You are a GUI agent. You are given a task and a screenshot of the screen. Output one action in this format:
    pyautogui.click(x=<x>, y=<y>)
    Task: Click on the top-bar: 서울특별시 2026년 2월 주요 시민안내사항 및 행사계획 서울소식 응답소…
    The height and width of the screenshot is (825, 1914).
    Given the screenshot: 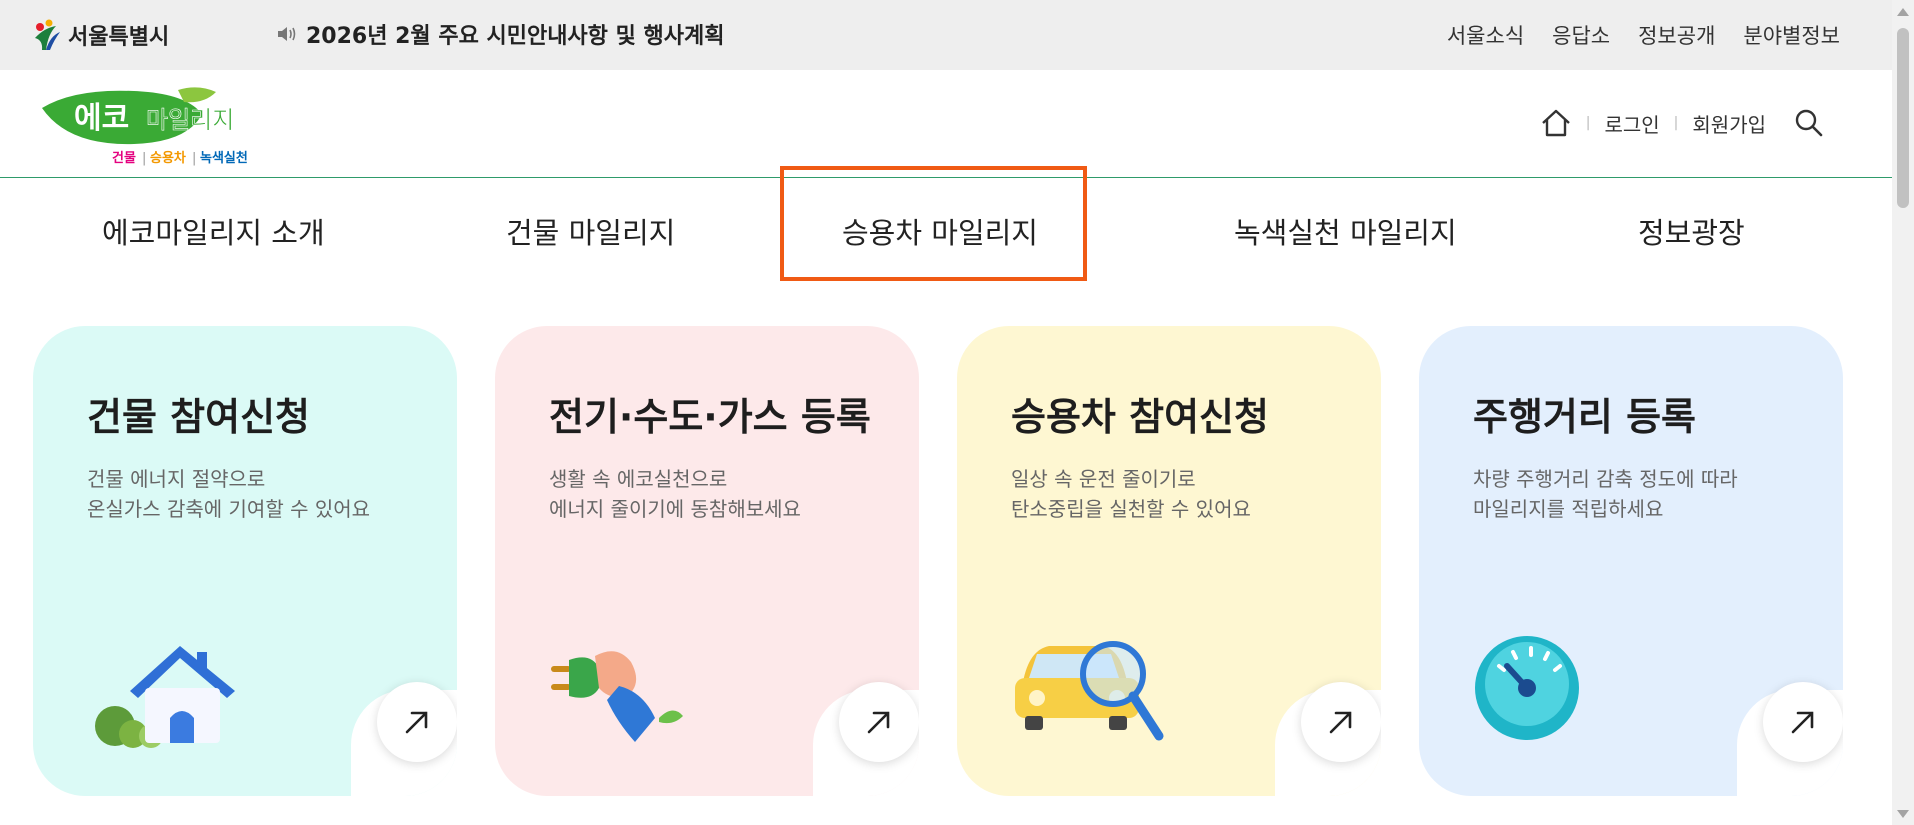 What is the action you would take?
    pyautogui.click(x=946, y=35)
    